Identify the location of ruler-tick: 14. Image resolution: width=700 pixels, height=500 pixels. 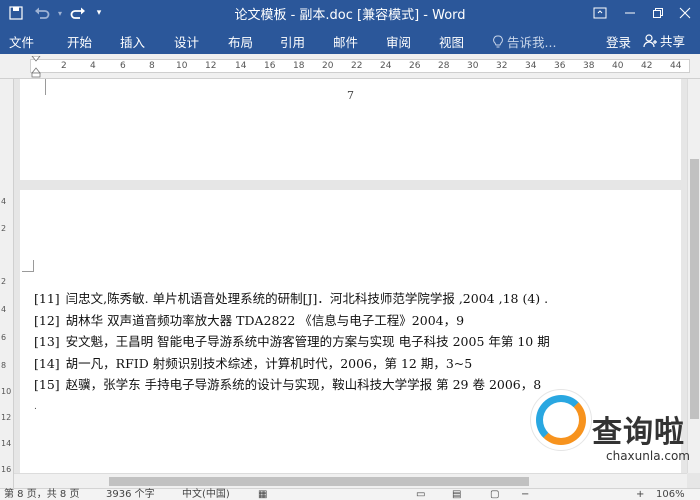
(241, 66).